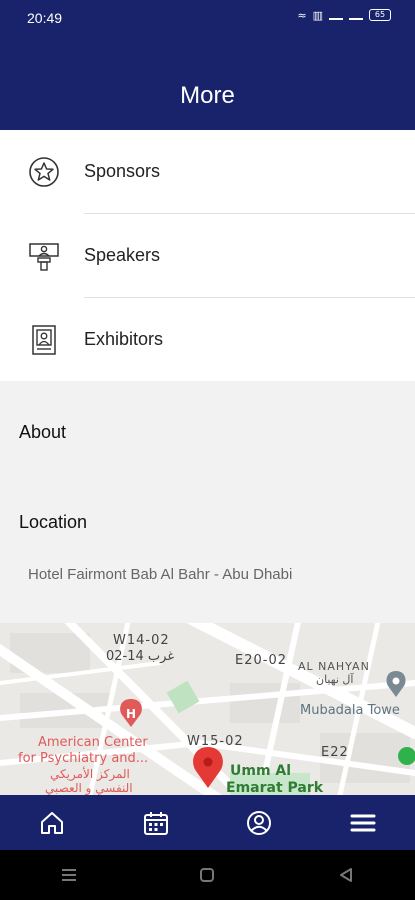 The image size is (415, 900). What do you see at coordinates (124, 339) in the screenshot?
I see `menu-item-label: Exhibitors` at bounding box center [124, 339].